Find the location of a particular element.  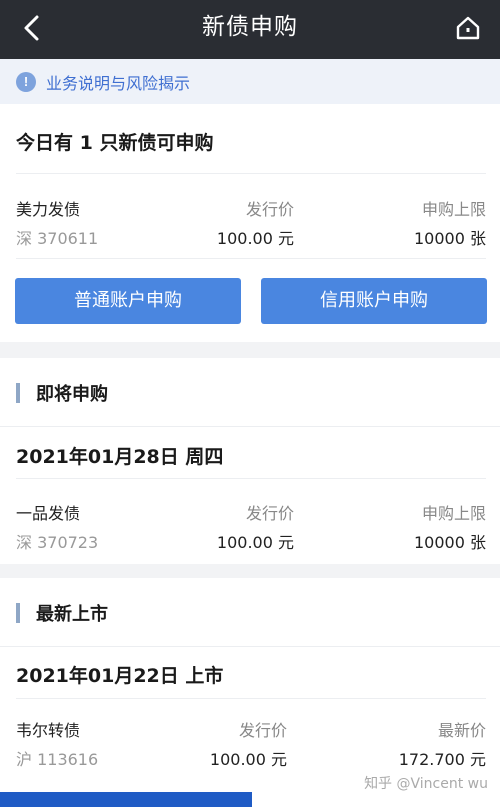

home-icon is located at coordinates (468, 28).